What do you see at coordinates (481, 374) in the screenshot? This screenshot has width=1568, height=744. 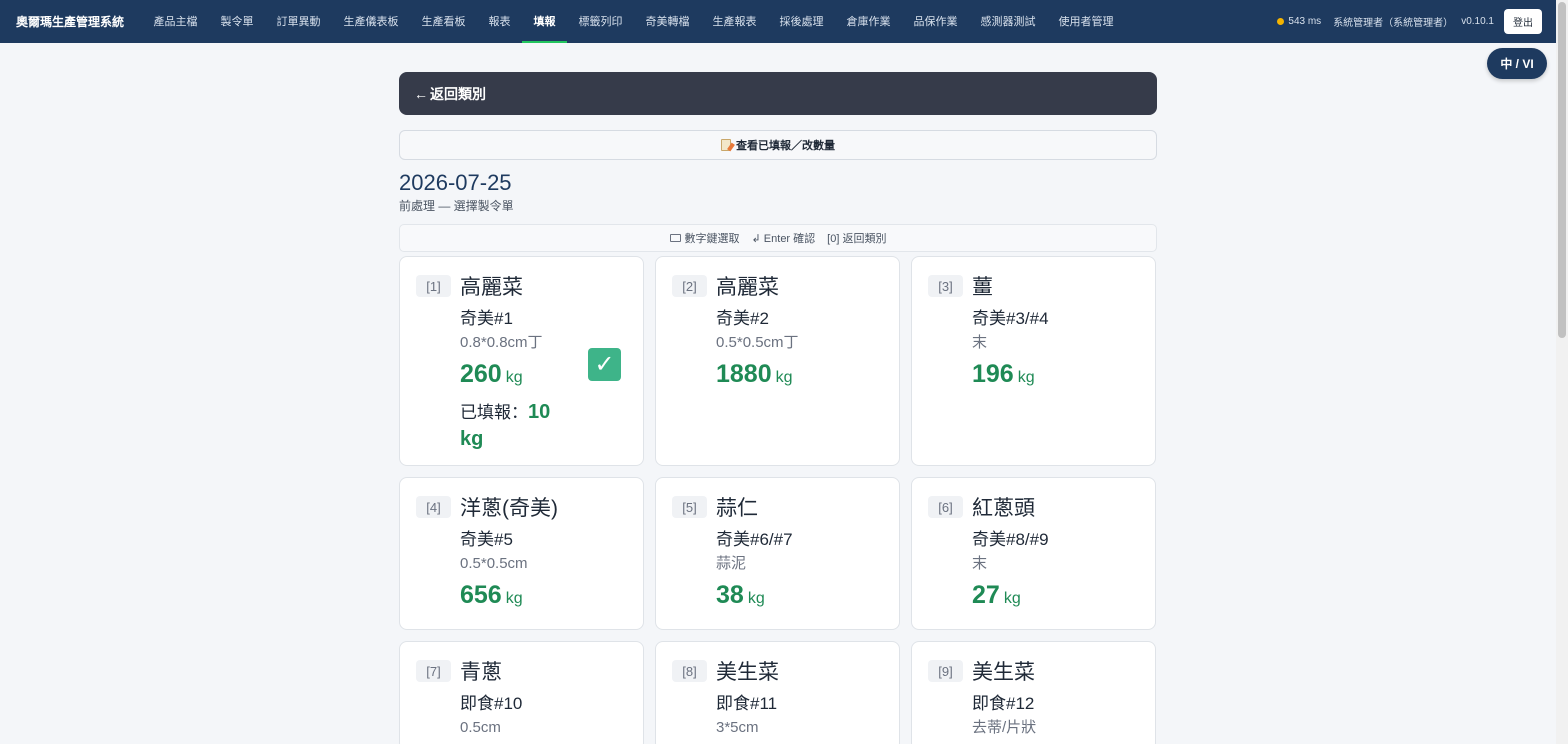 I see `quantity-value: 260` at bounding box center [481, 374].